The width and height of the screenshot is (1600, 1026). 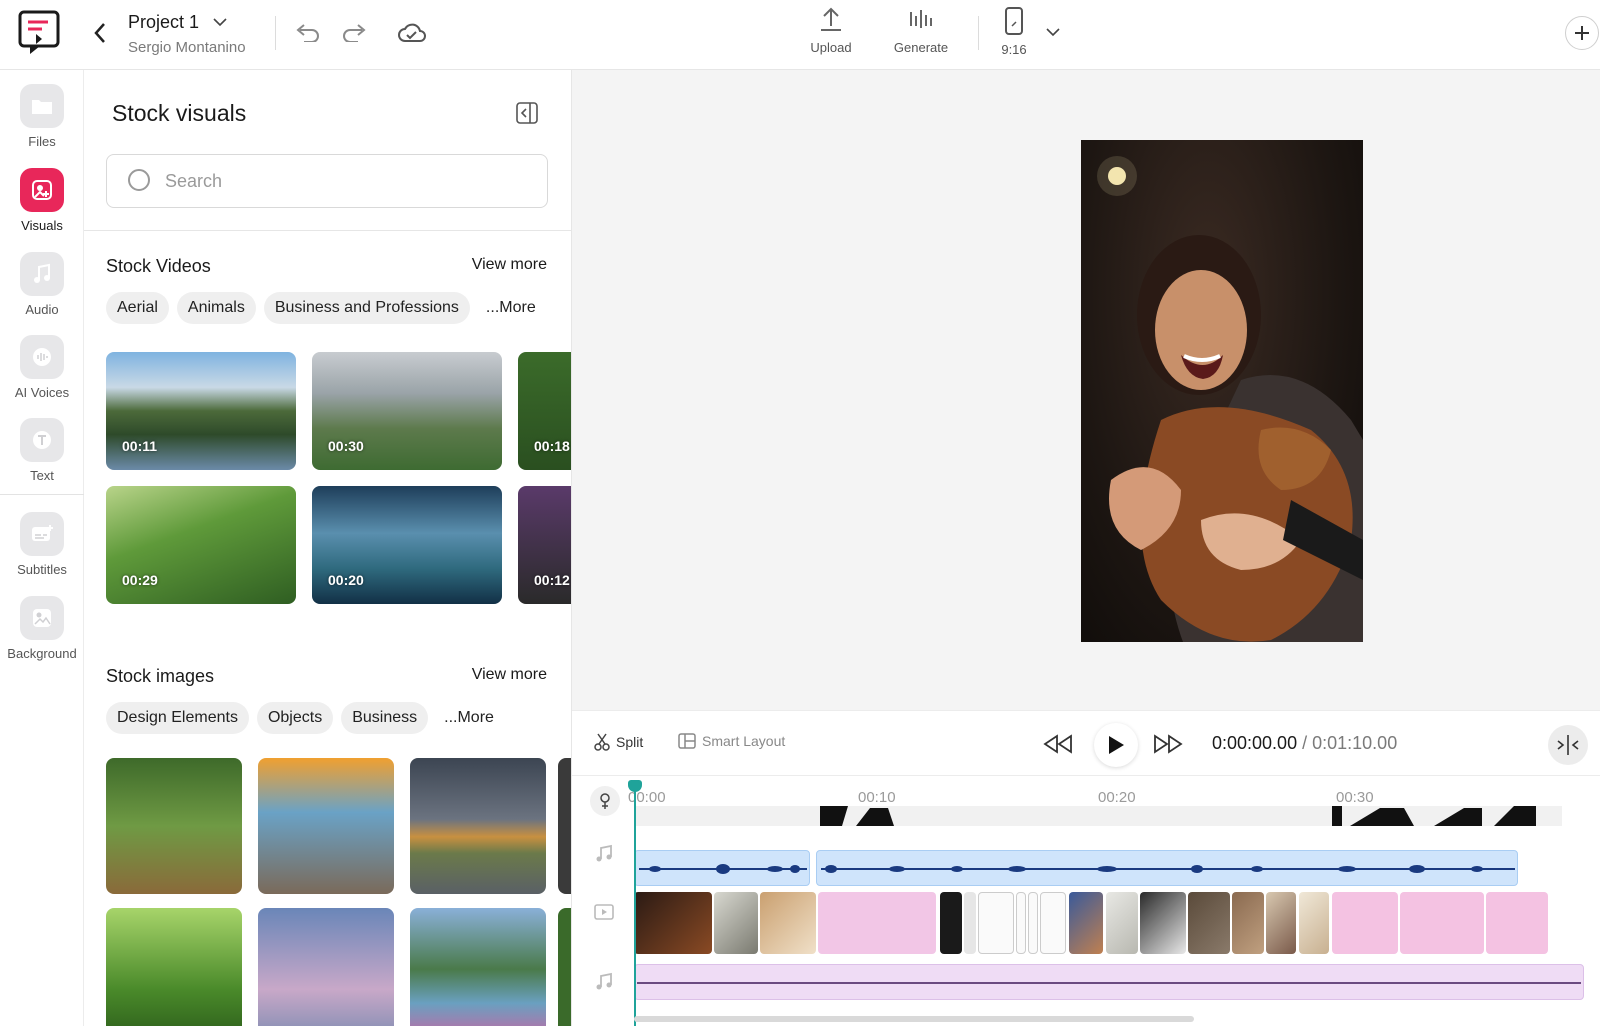 I want to click on stock-video-thumbnail: 00:30, so click(x=407, y=411).